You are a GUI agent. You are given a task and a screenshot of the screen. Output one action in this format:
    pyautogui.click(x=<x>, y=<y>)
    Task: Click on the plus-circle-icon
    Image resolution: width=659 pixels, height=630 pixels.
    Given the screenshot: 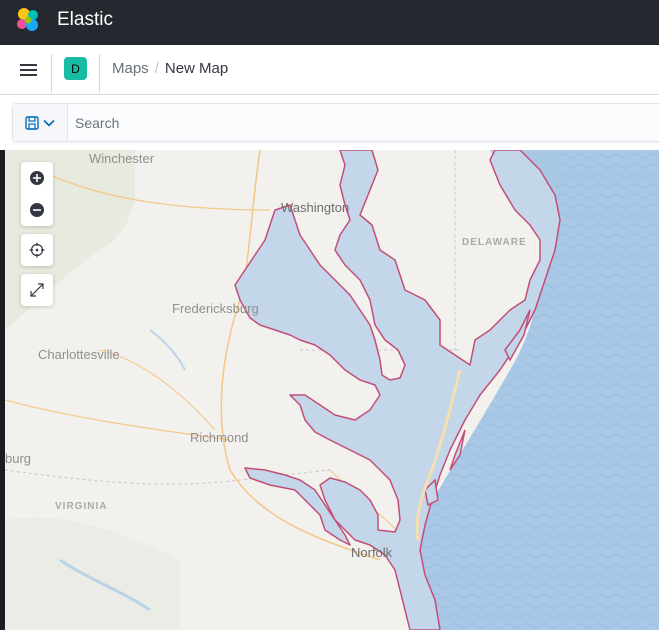 What is the action you would take?
    pyautogui.click(x=37, y=178)
    